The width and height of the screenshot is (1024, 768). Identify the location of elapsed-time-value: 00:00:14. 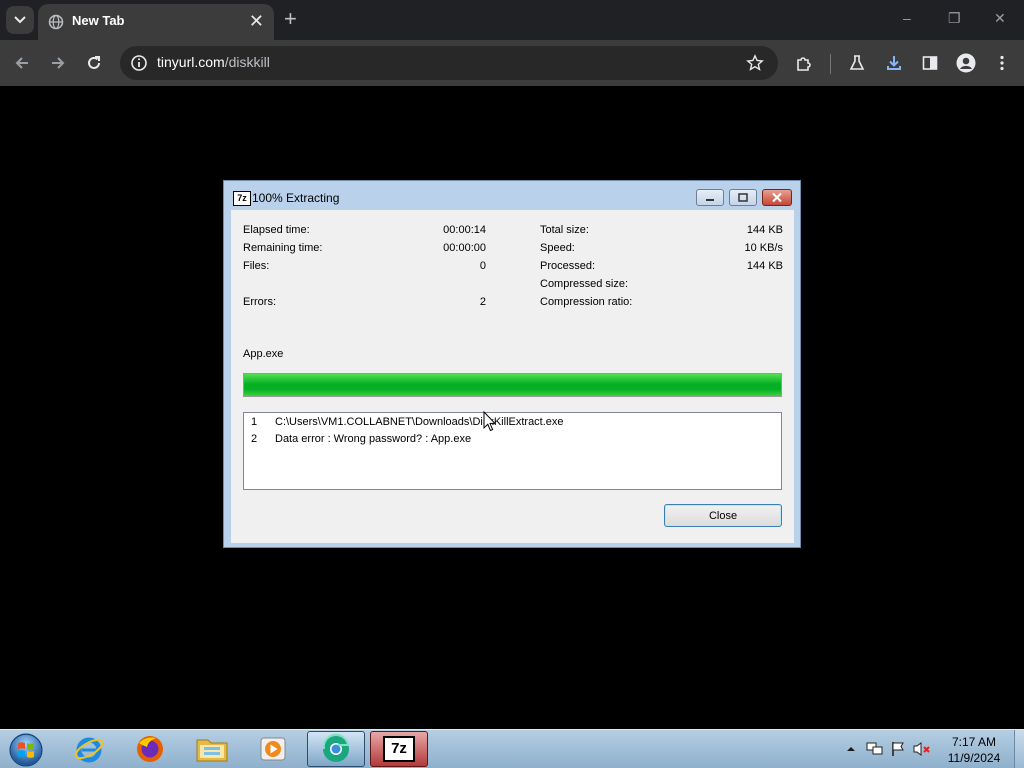
(464, 230).